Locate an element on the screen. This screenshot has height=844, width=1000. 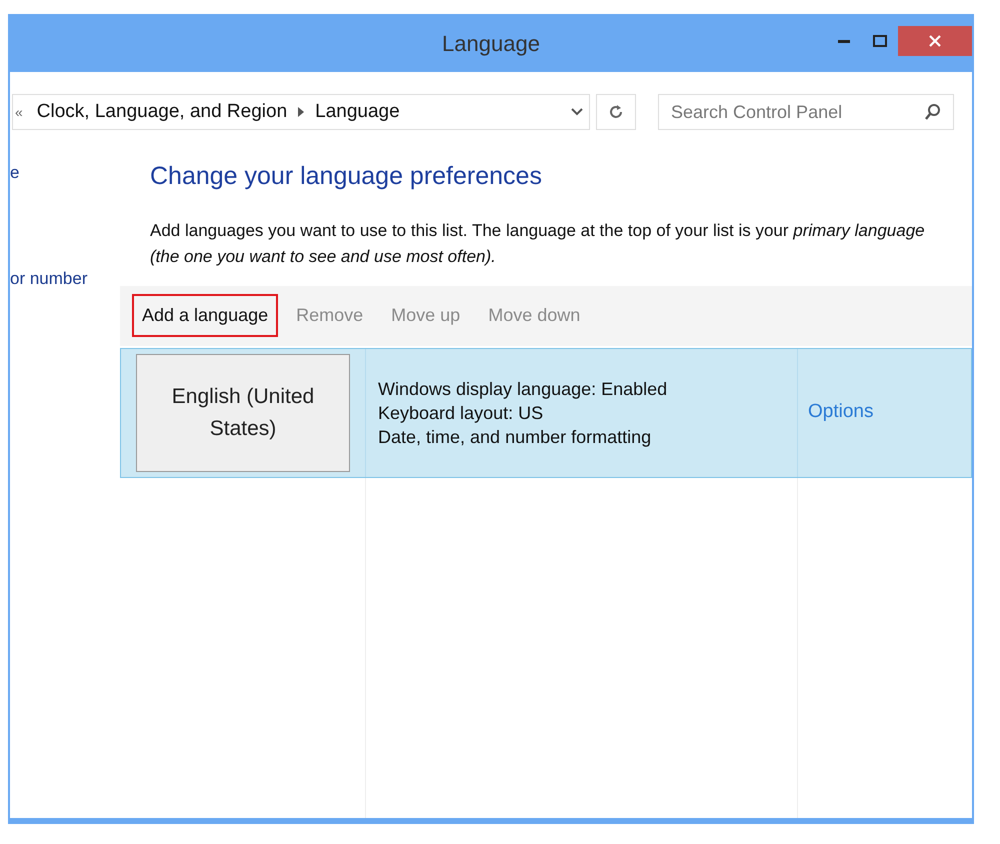
breadcrumb-arrow-icon is located at coordinates (301, 112).